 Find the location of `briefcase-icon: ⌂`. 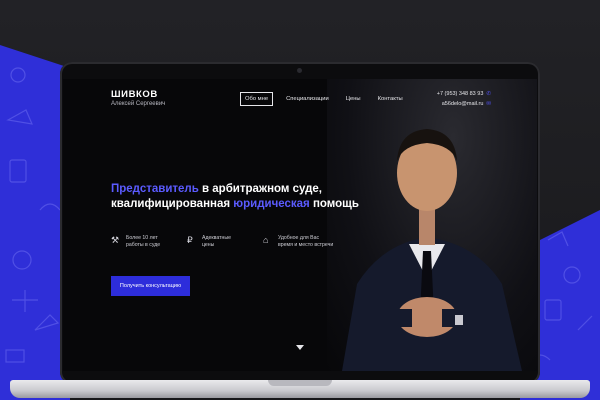

briefcase-icon: ⌂ is located at coordinates (266, 240).